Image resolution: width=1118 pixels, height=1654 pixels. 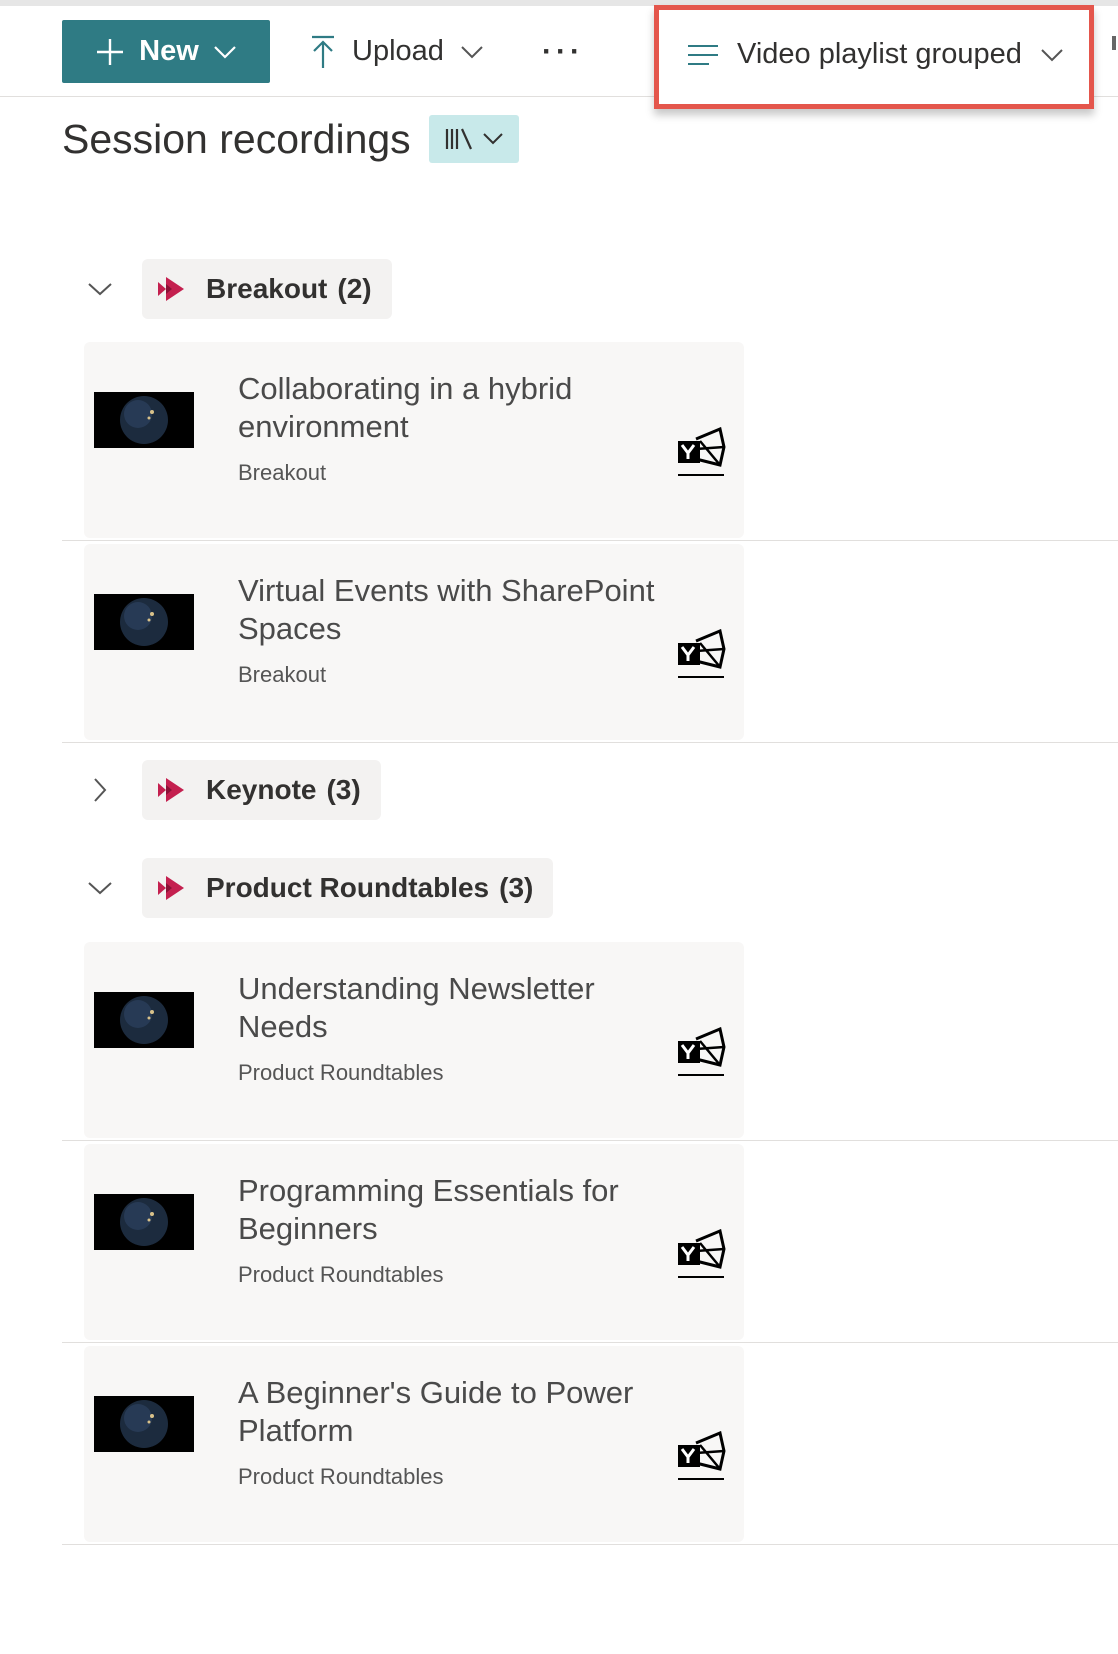 I want to click on group-pill-keynote: Keynote (3), so click(x=261, y=790).